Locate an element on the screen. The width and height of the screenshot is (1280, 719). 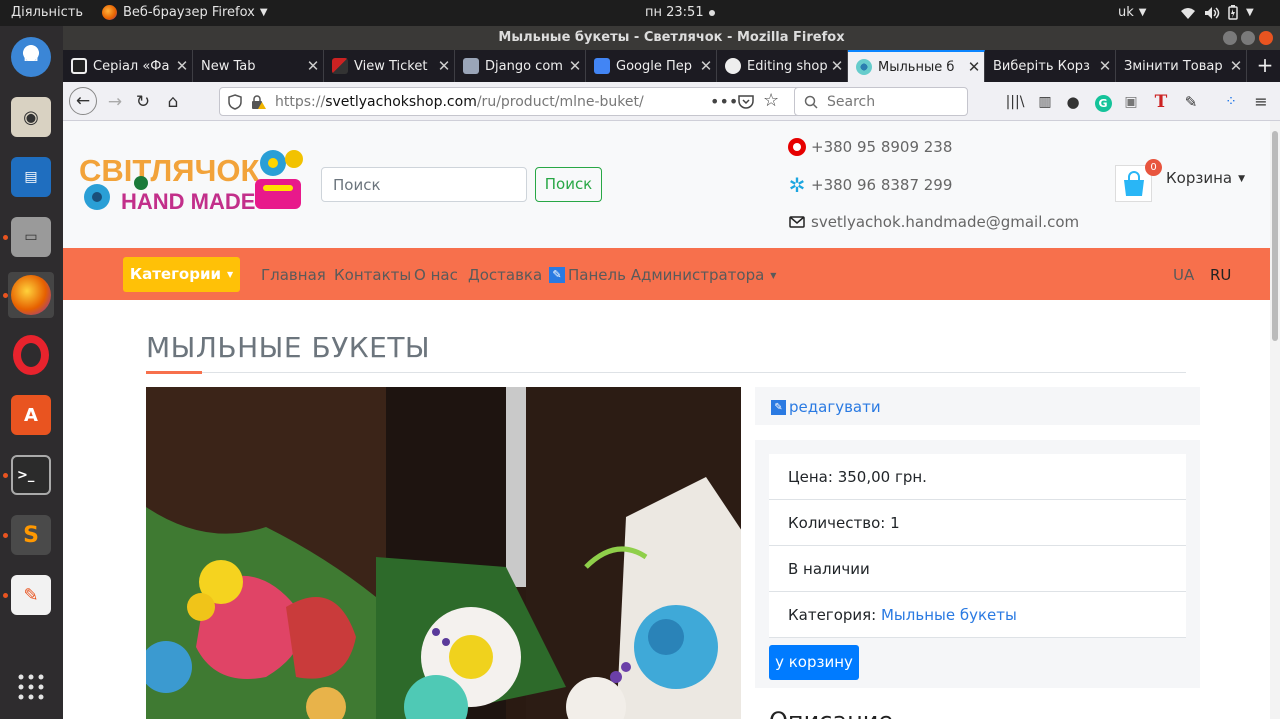
category-link: Мыльные букеты is located at coordinates (949, 615).